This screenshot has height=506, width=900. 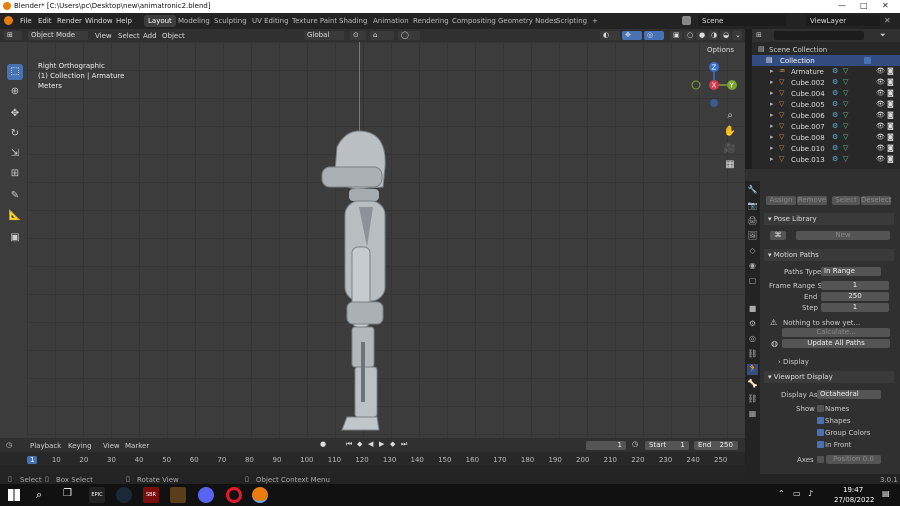 I want to click on group-colors-checkbox, so click(x=820, y=432).